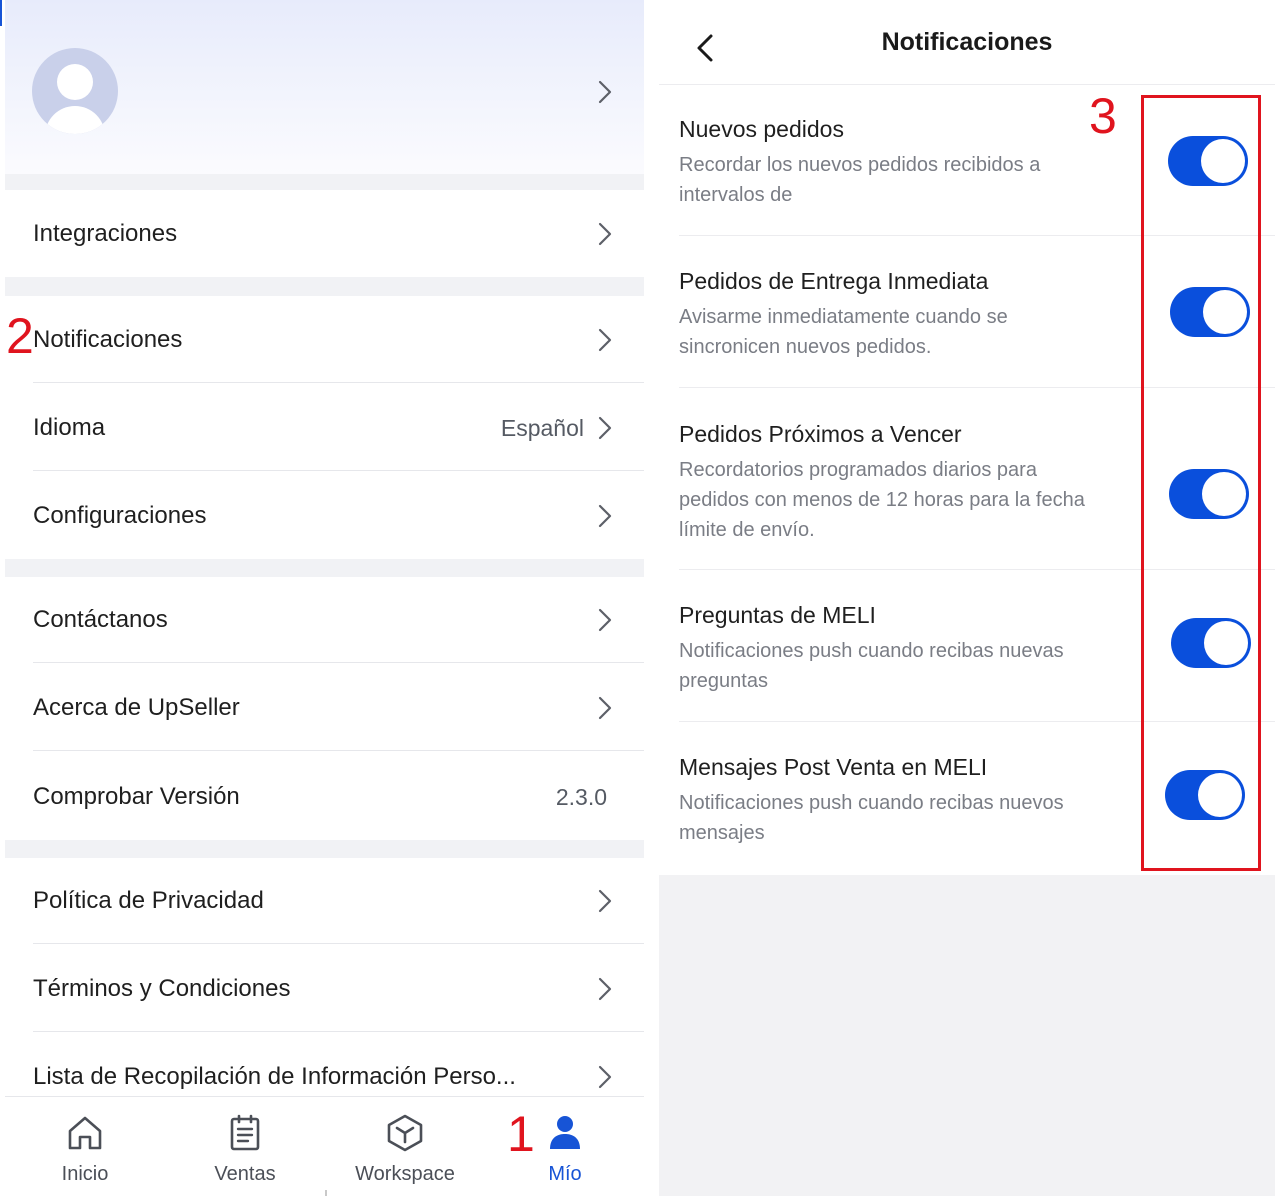 The image size is (1281, 1196). What do you see at coordinates (1278, 598) in the screenshot?
I see `right-margin` at bounding box center [1278, 598].